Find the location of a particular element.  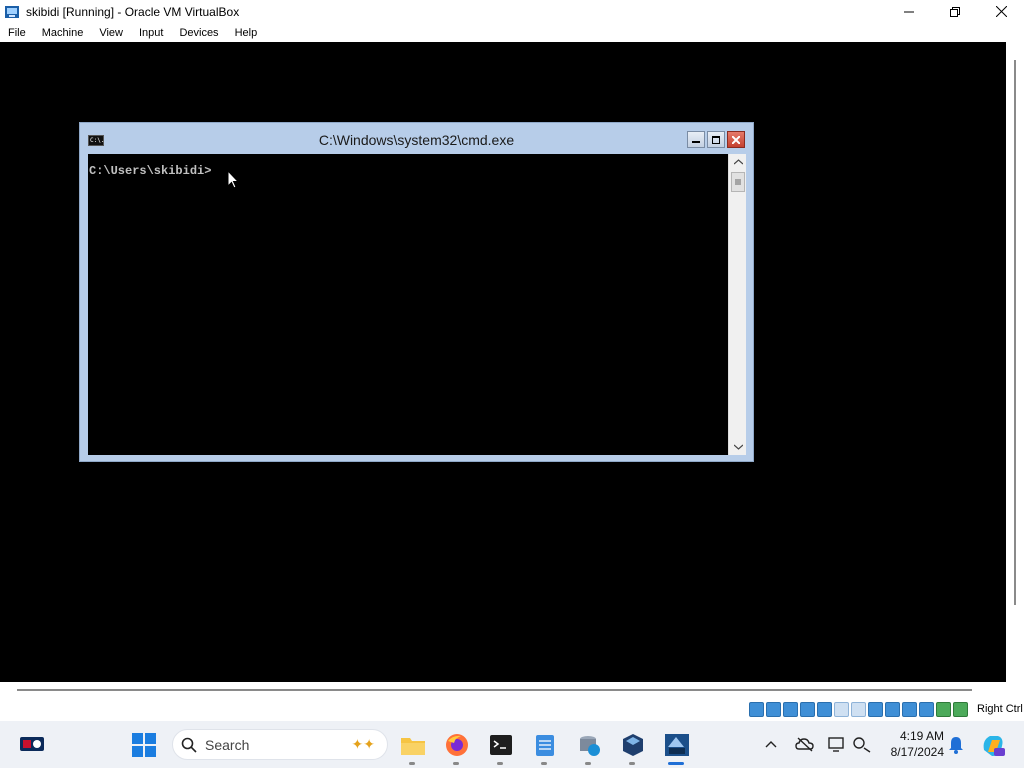

search-placeholder: Search is located at coordinates (227, 744).